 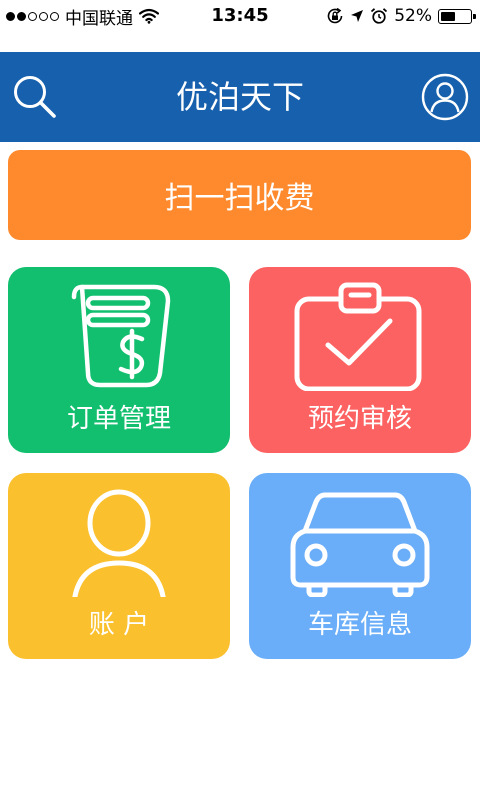 I want to click on user-avatar-icon, so click(x=445, y=97).